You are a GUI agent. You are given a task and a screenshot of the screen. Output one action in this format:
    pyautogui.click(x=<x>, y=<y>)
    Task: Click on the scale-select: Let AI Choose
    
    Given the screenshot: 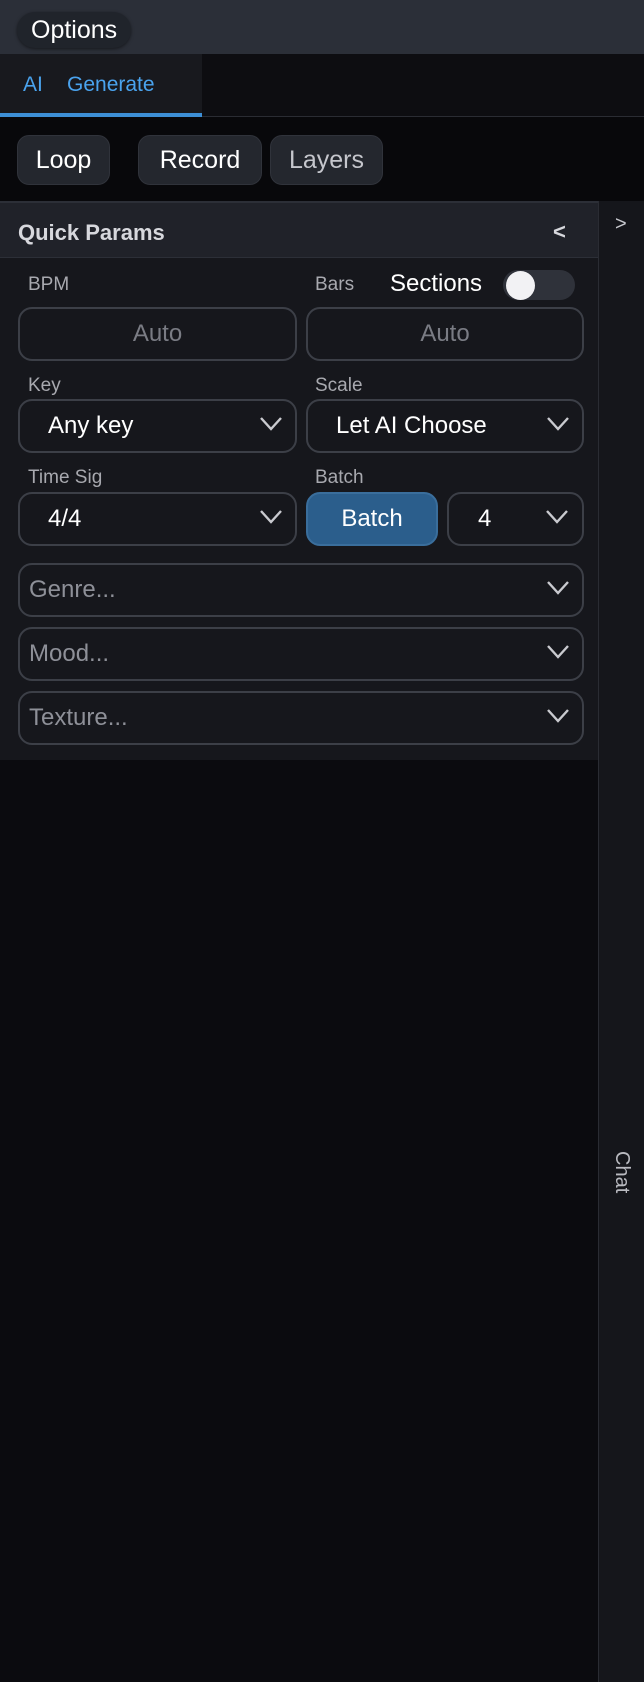 What is the action you would take?
    pyautogui.click(x=445, y=426)
    